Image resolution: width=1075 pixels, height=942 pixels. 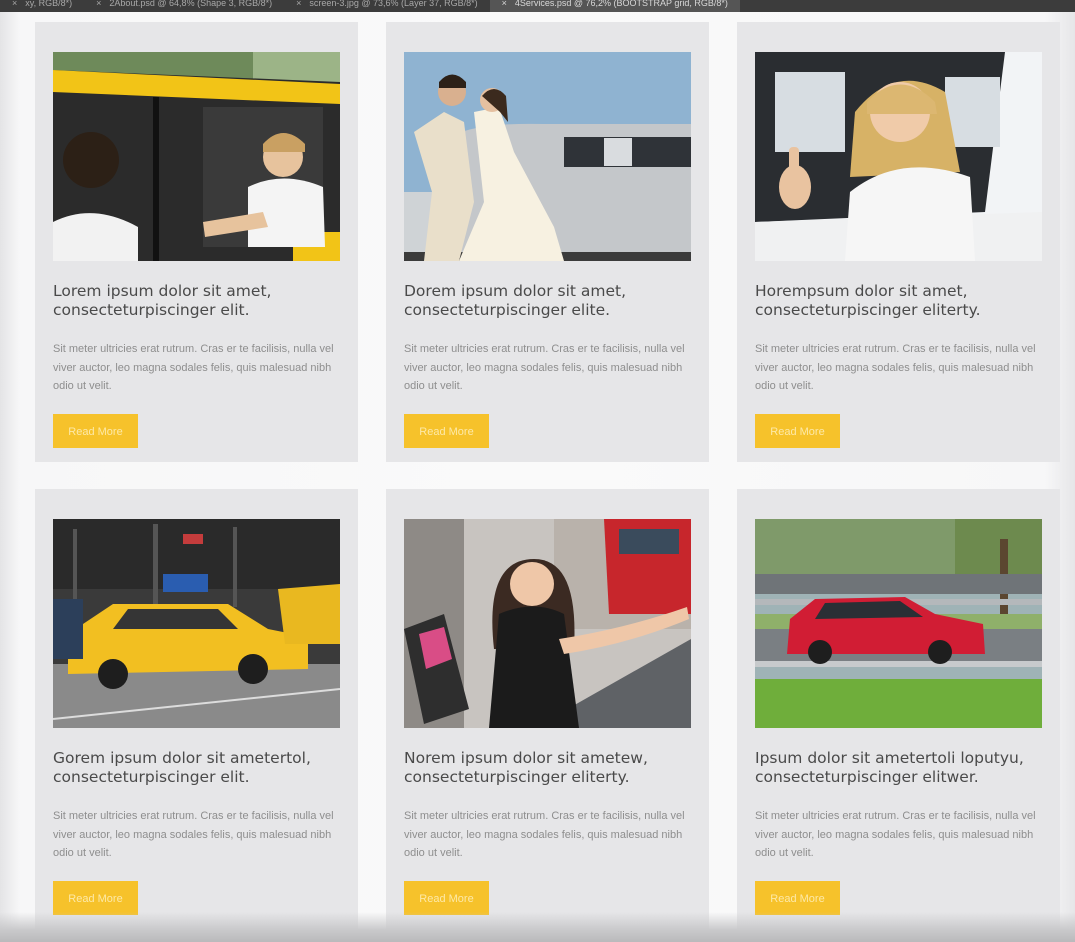 I want to click on document-tab: × screen-3.jpg @ 73,6% (Layer 37, RGB/8*), so click(x=386, y=6).